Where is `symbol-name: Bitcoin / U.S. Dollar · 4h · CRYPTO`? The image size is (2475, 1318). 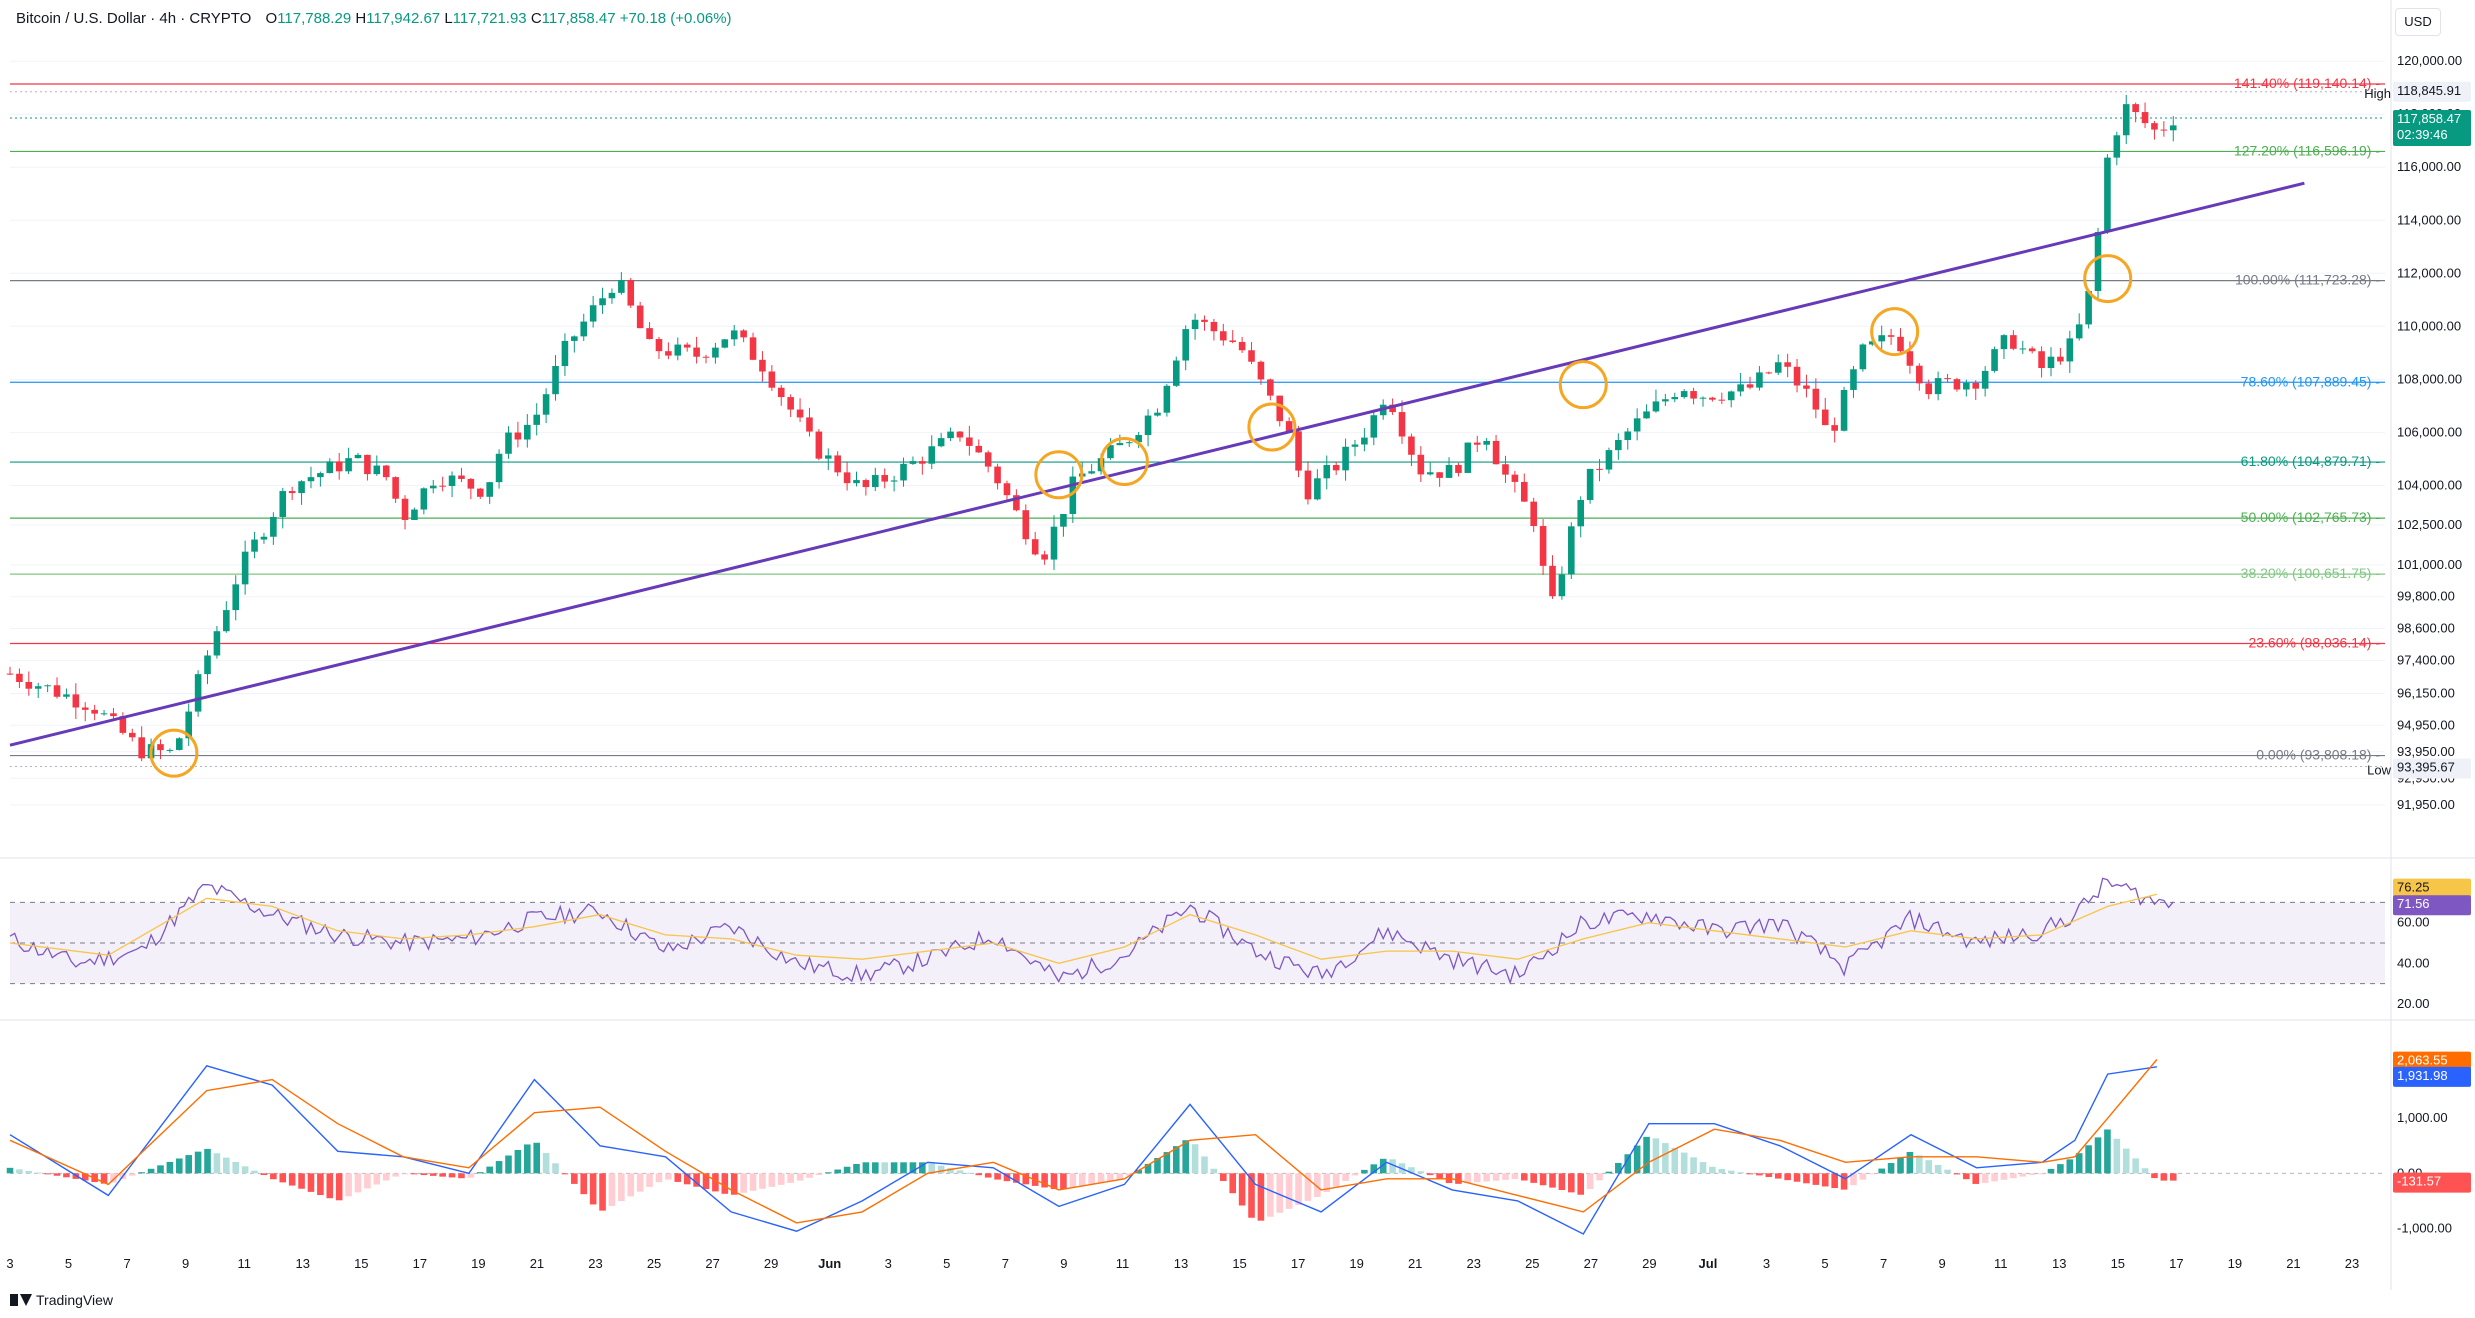
symbol-name: Bitcoin / U.S. Dollar · 4h · CRYPTO is located at coordinates (133, 18).